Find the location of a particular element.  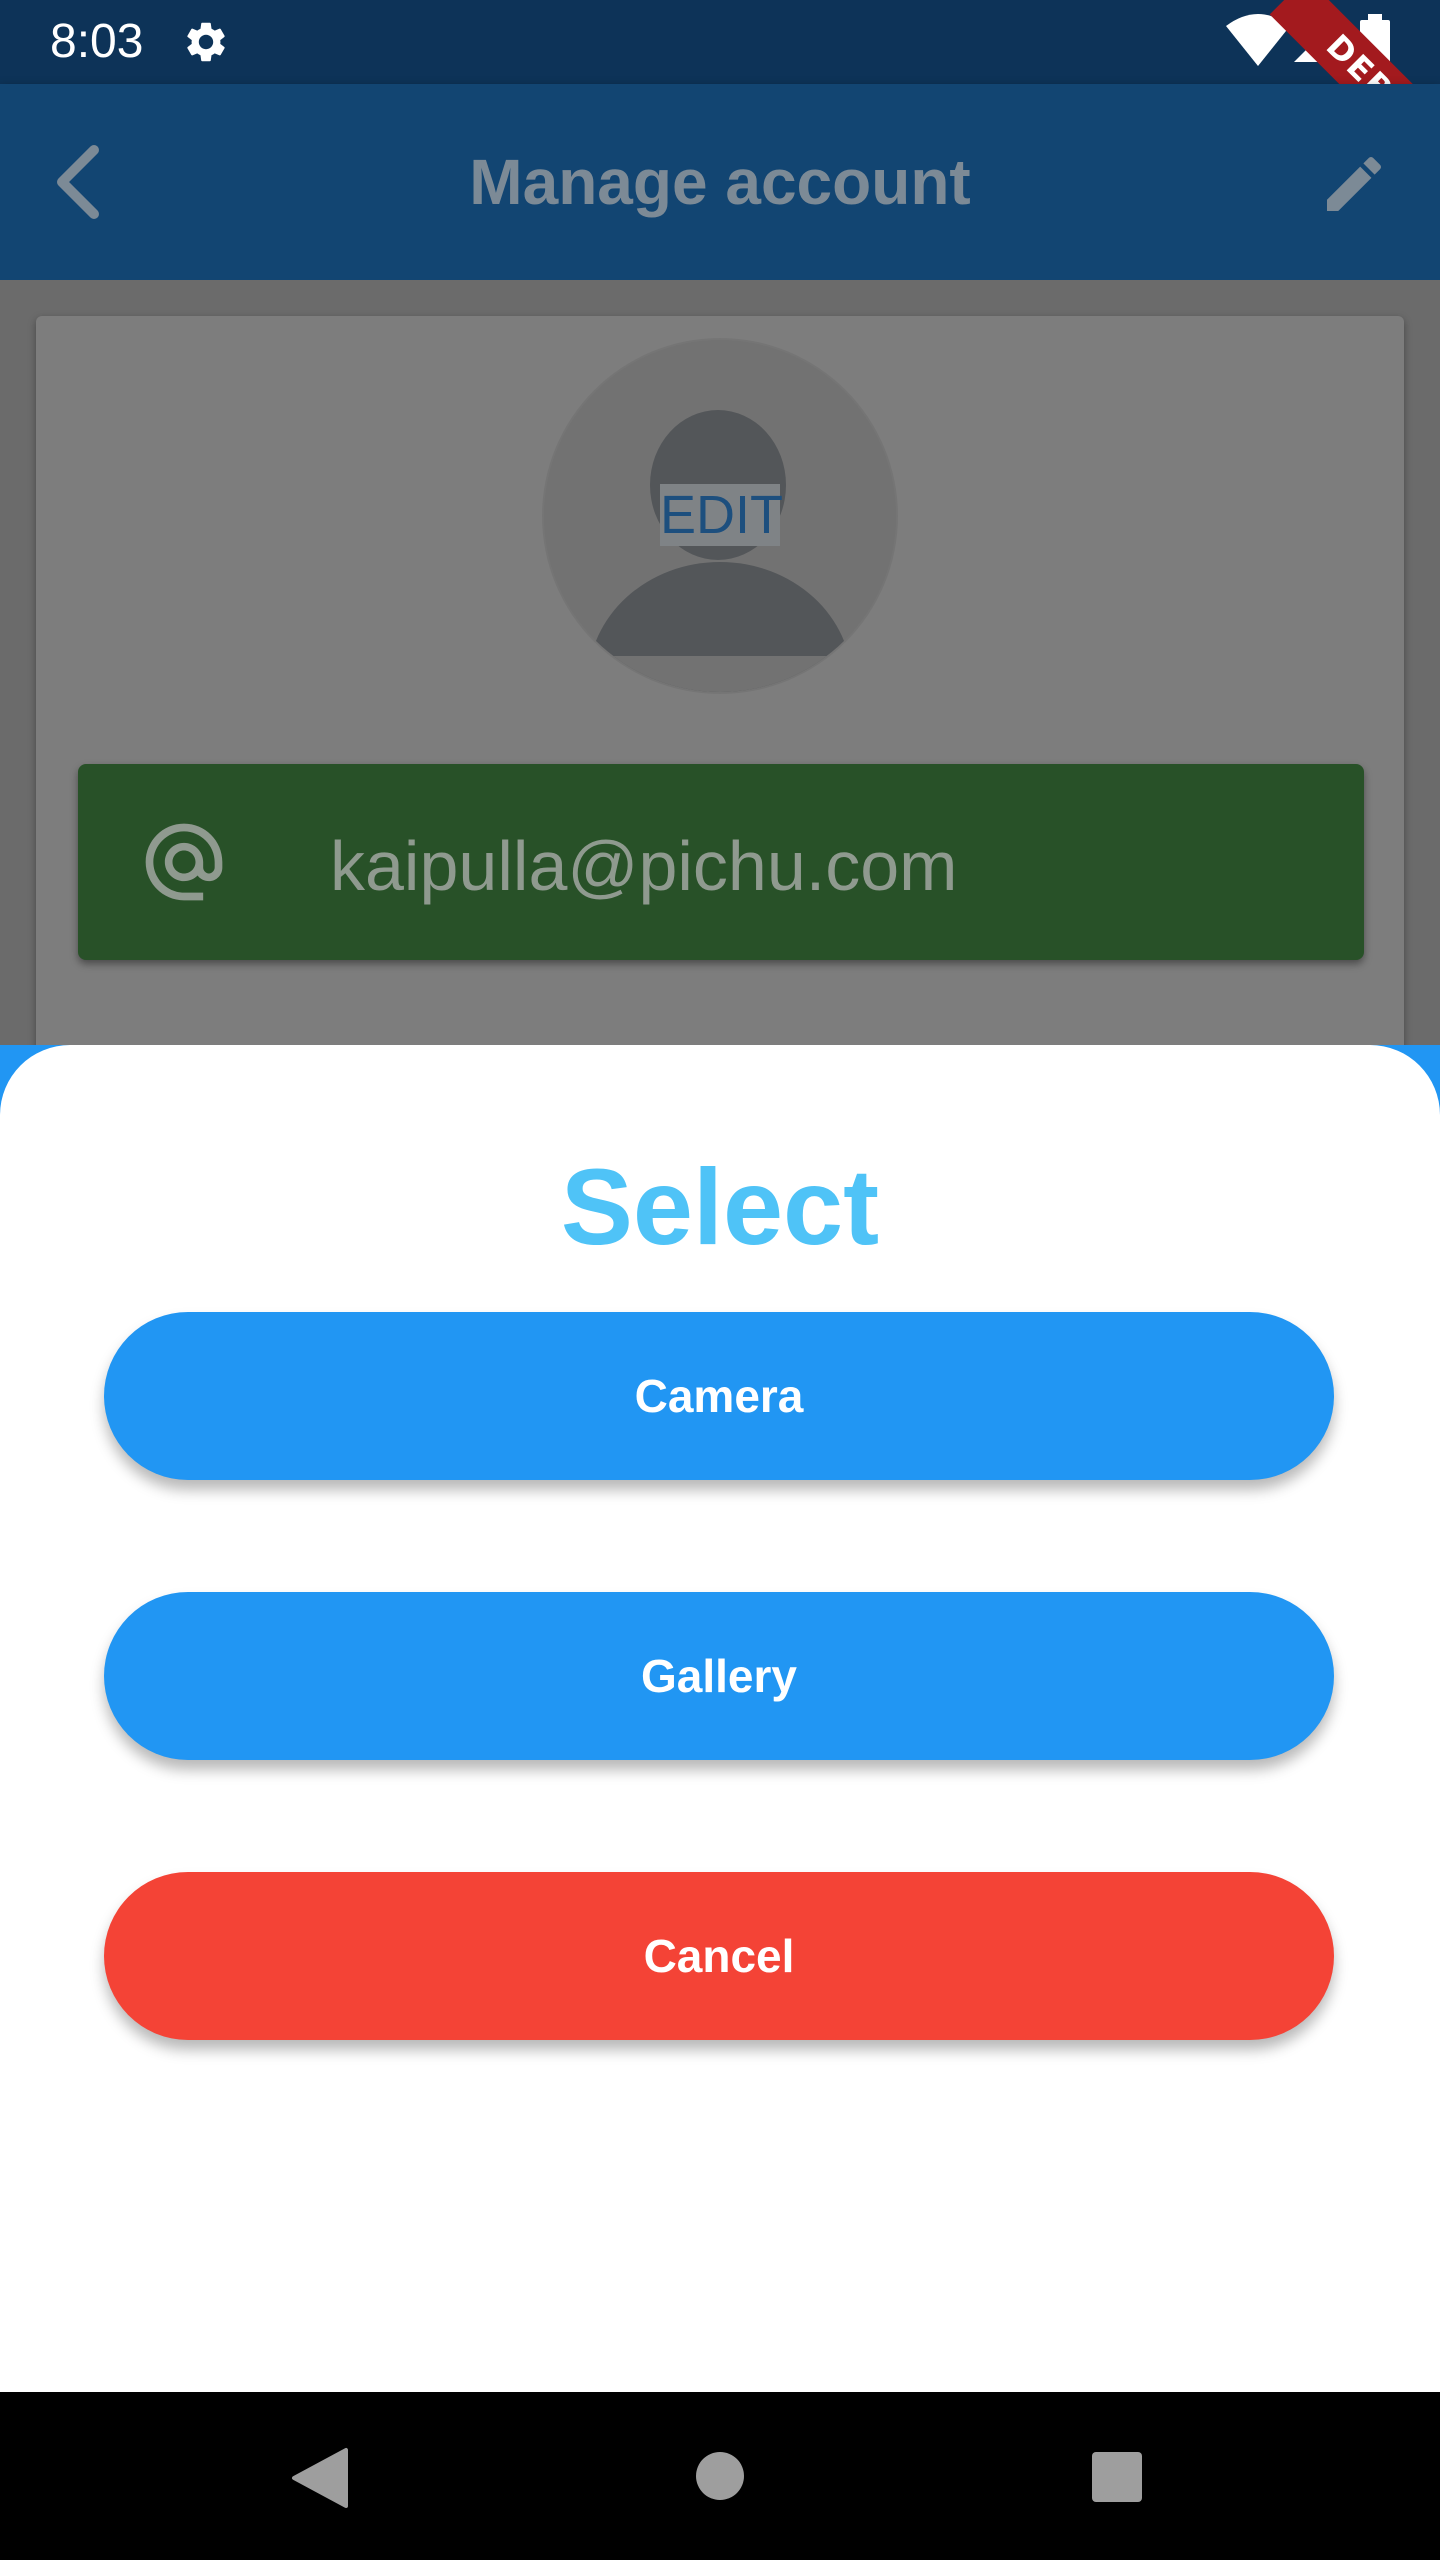

navigation-bar is located at coordinates (720, 2476).